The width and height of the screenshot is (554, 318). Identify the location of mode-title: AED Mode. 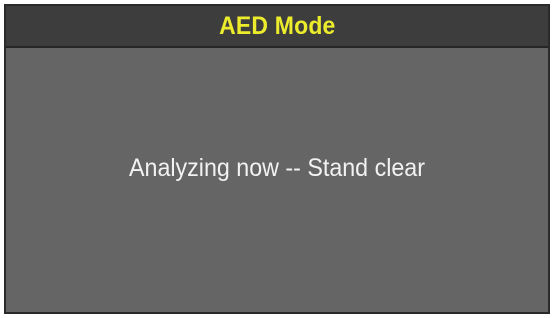
(277, 25).